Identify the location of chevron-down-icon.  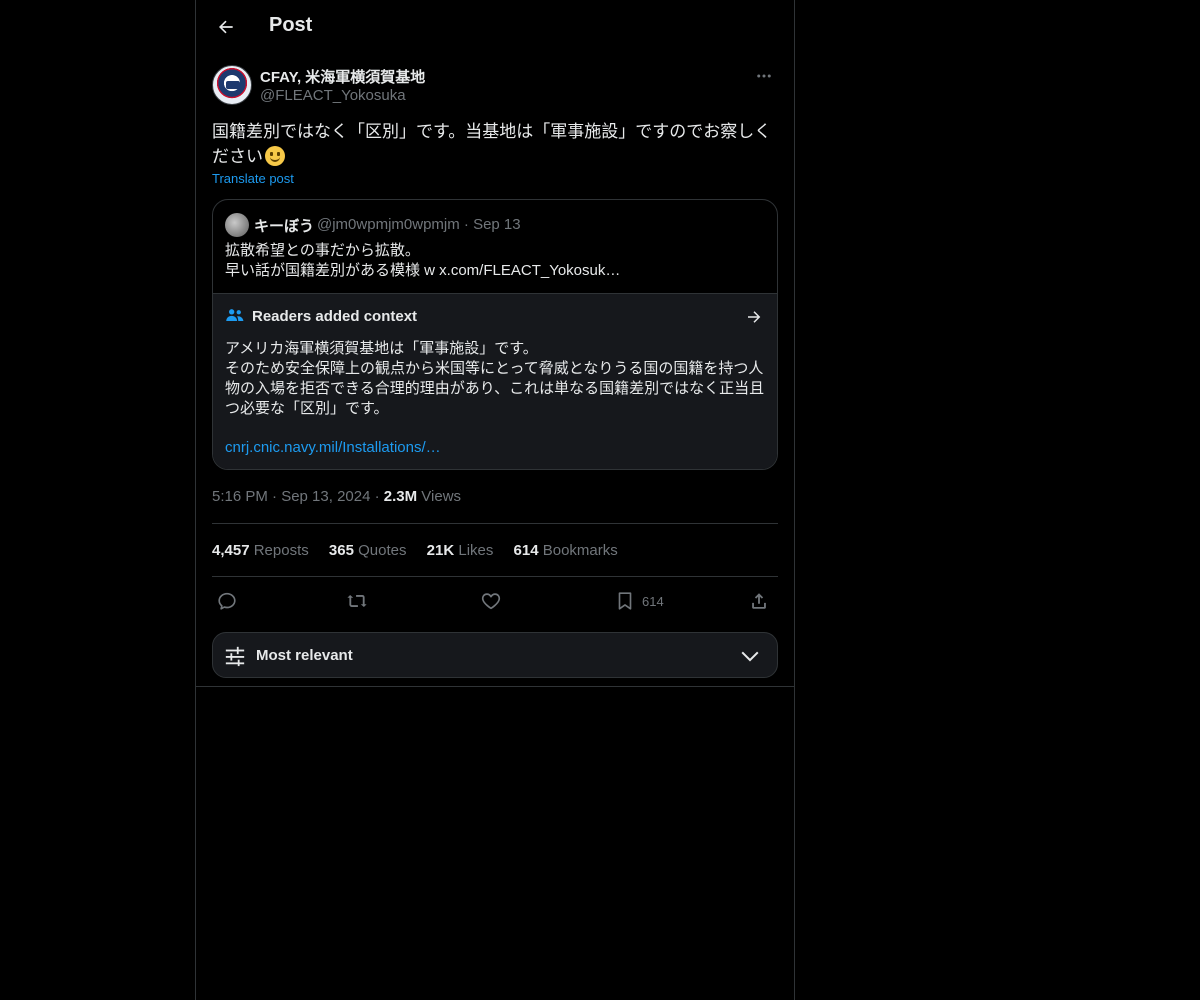
(750, 656).